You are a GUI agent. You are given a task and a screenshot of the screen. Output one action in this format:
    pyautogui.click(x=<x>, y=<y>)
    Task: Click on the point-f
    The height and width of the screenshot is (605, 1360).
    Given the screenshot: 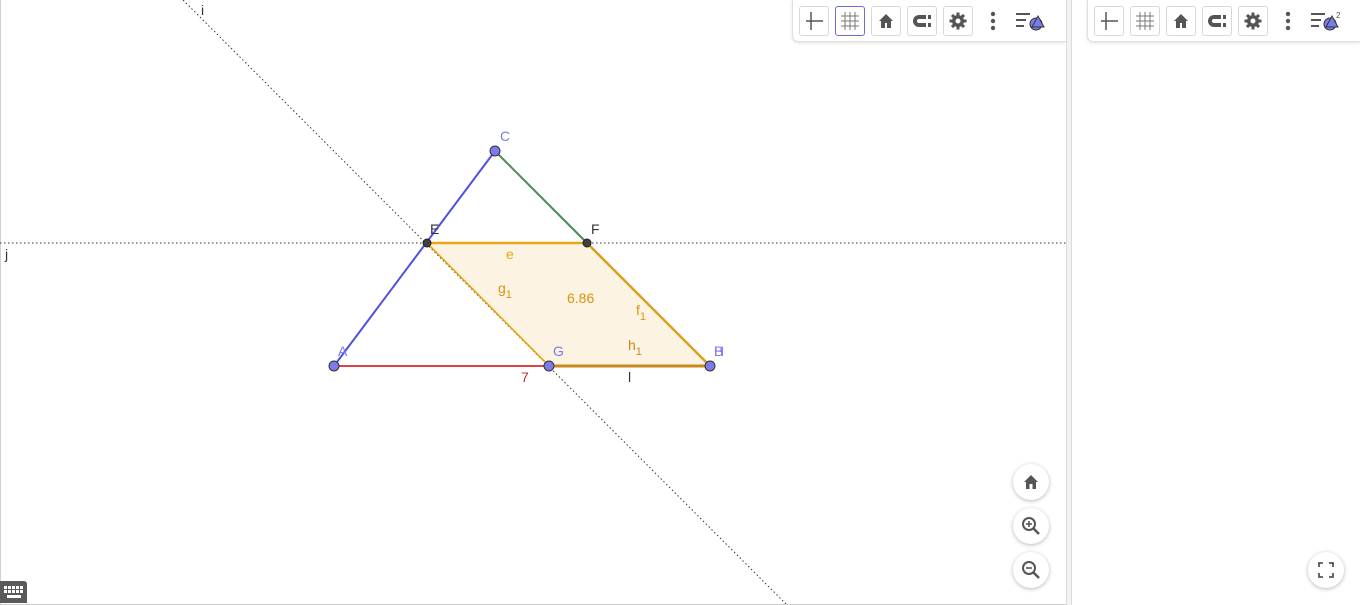 What is the action you would take?
    pyautogui.click(x=587, y=243)
    